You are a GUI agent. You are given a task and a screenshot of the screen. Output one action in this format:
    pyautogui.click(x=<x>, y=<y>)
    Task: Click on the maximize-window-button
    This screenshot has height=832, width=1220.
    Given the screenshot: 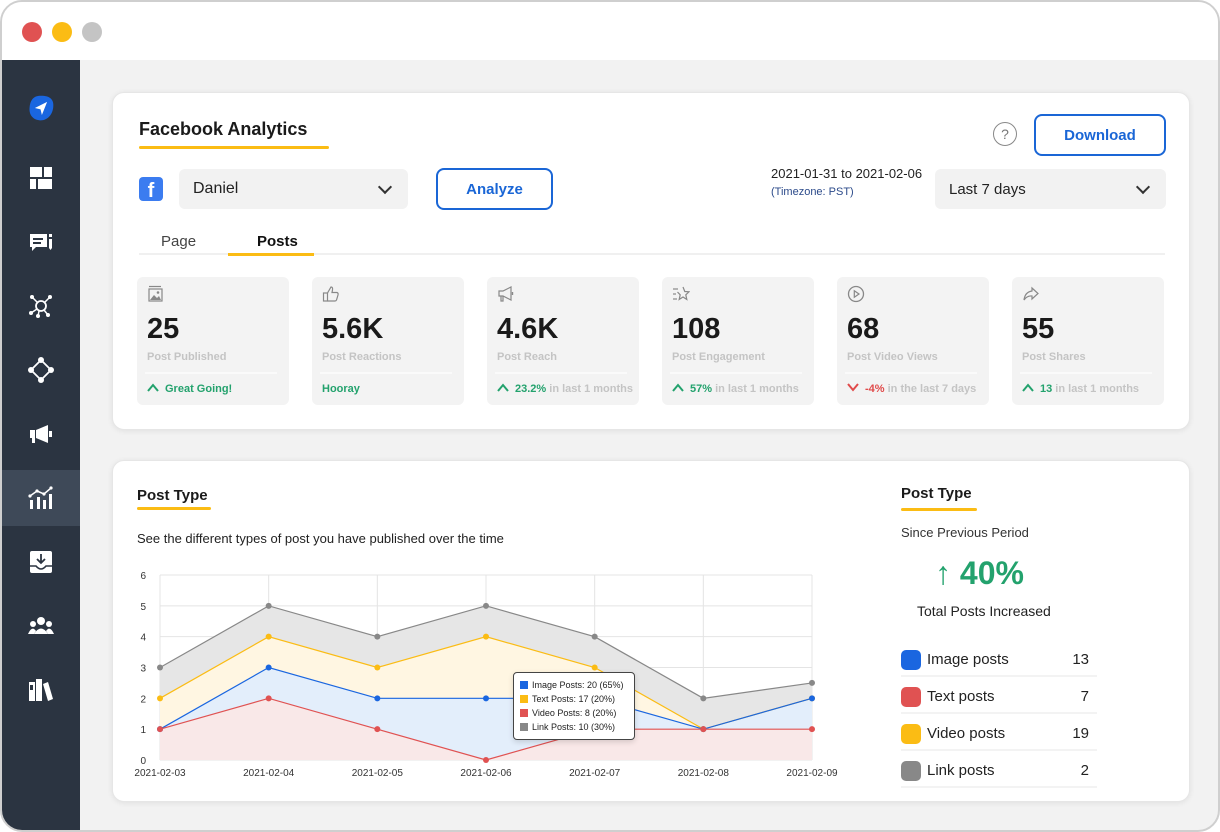 What is the action you would take?
    pyautogui.click(x=92, y=32)
    